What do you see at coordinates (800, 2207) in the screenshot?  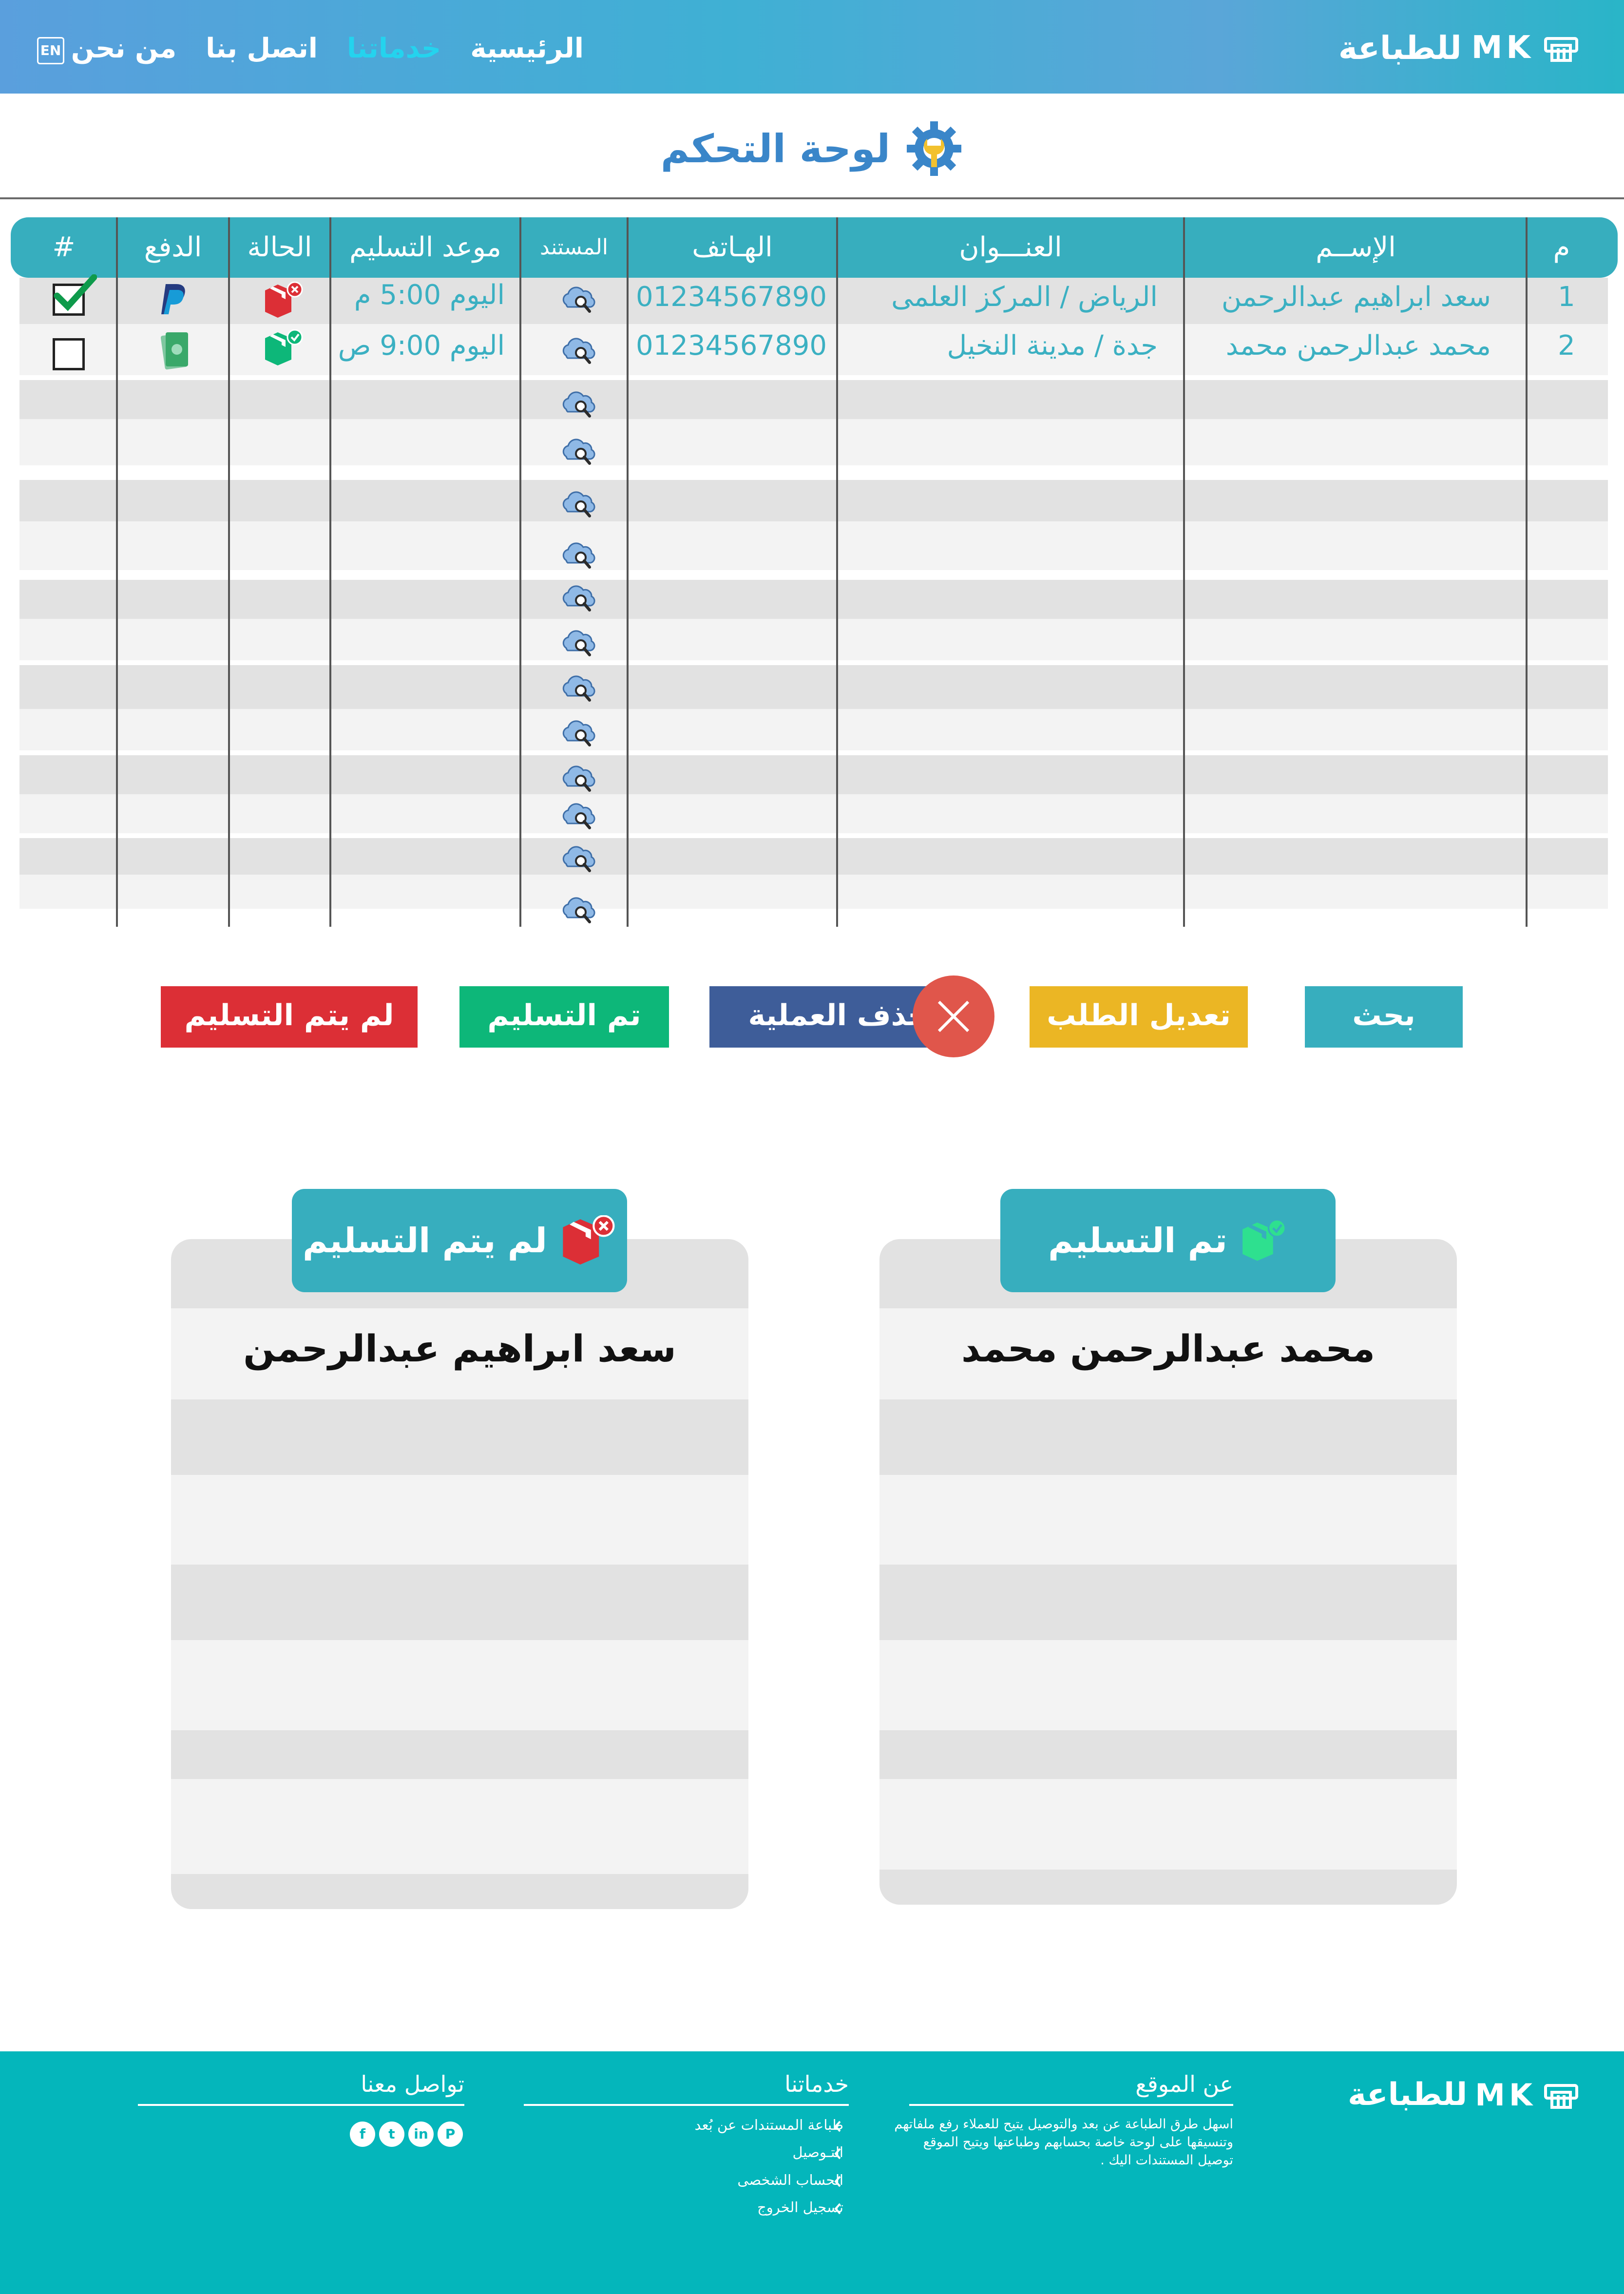 I see `footer-link-logout: تسجيل الخروج` at bounding box center [800, 2207].